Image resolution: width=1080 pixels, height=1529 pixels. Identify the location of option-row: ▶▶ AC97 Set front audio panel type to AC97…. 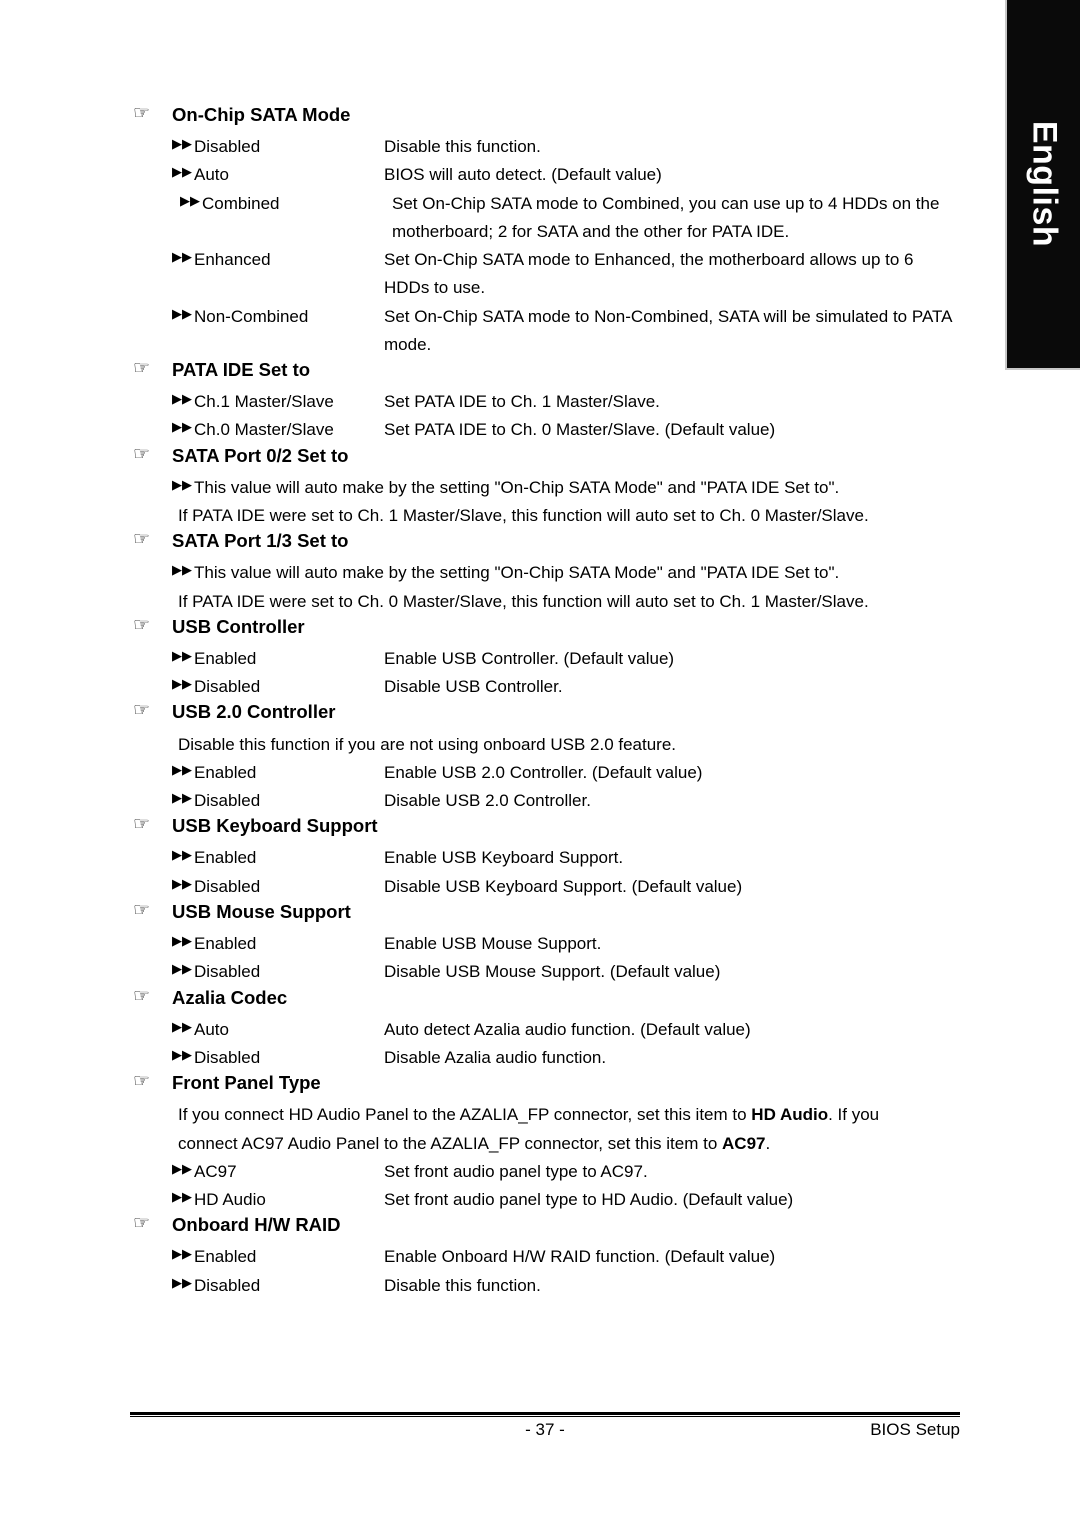
(545, 1172).